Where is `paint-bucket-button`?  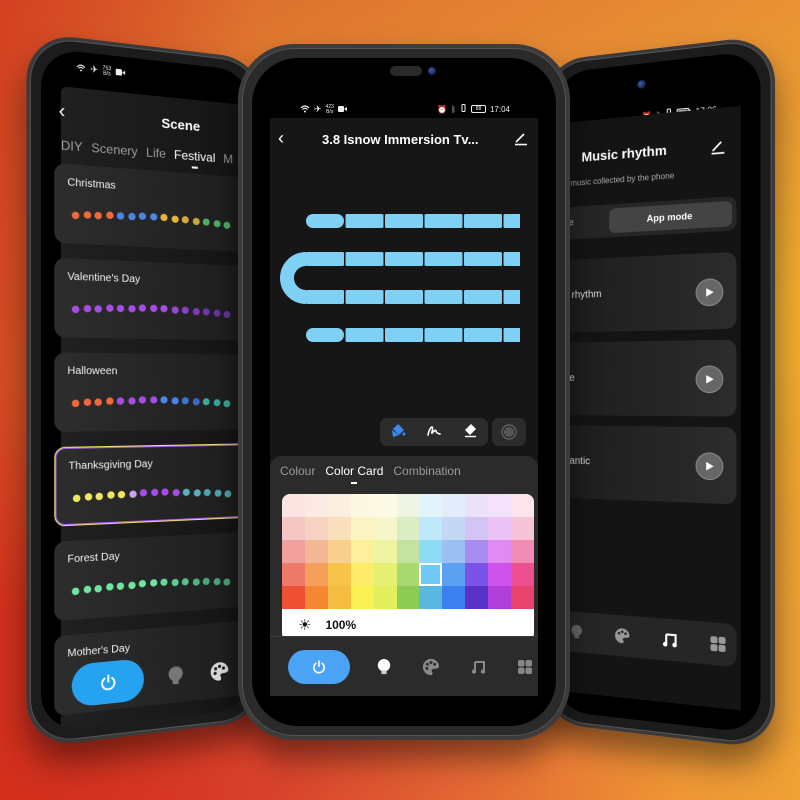
paint-bucket-button is located at coordinates (398, 432).